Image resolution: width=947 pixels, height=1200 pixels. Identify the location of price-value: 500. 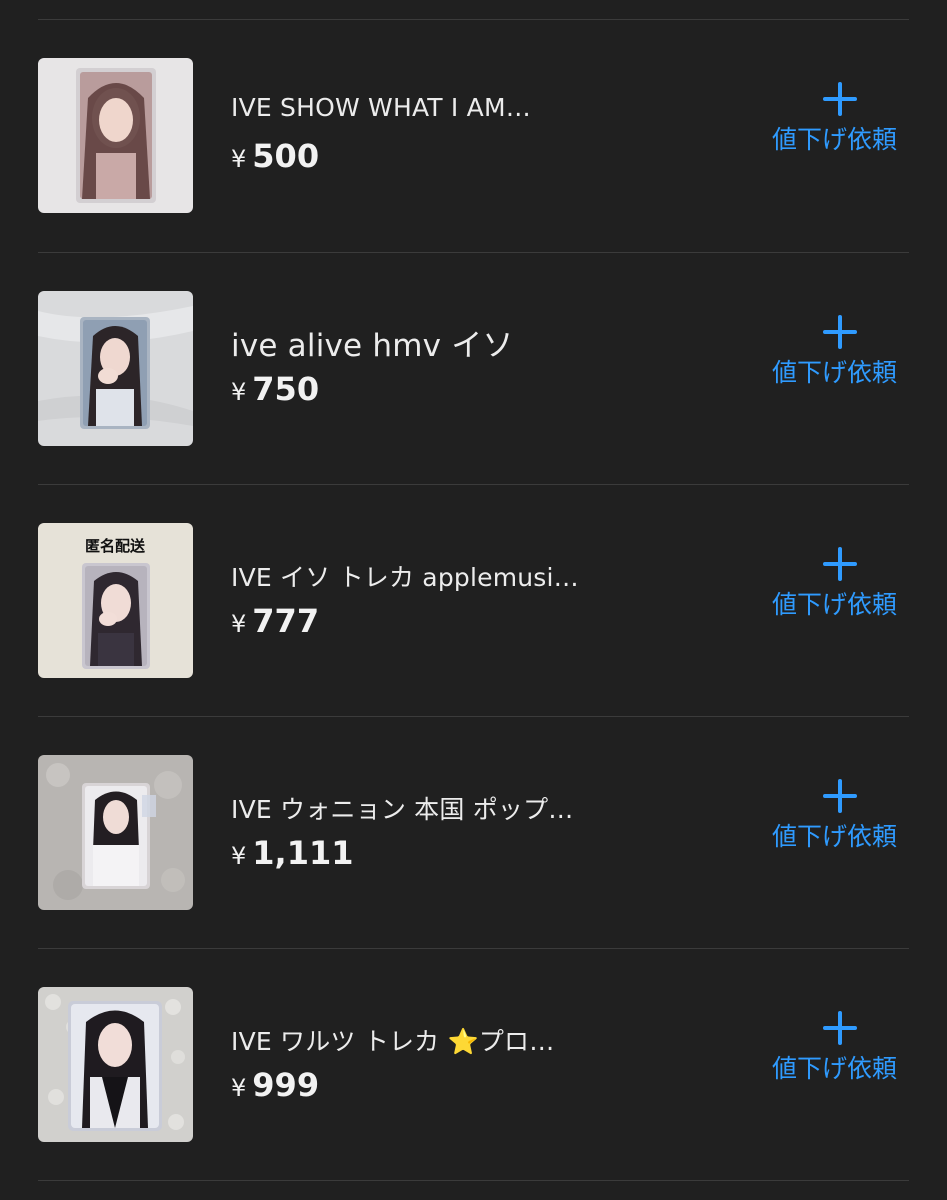
(286, 156).